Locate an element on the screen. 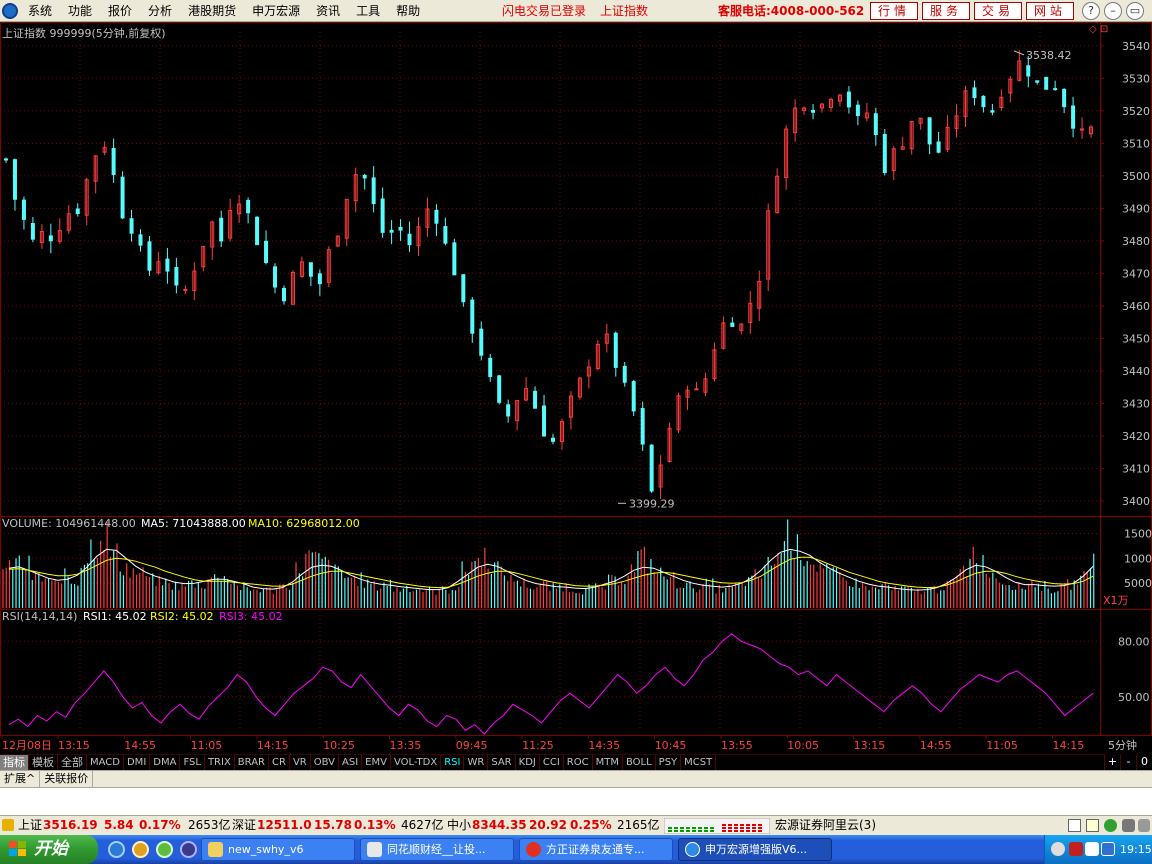  menu-item-7: 工具 is located at coordinates (368, 11).